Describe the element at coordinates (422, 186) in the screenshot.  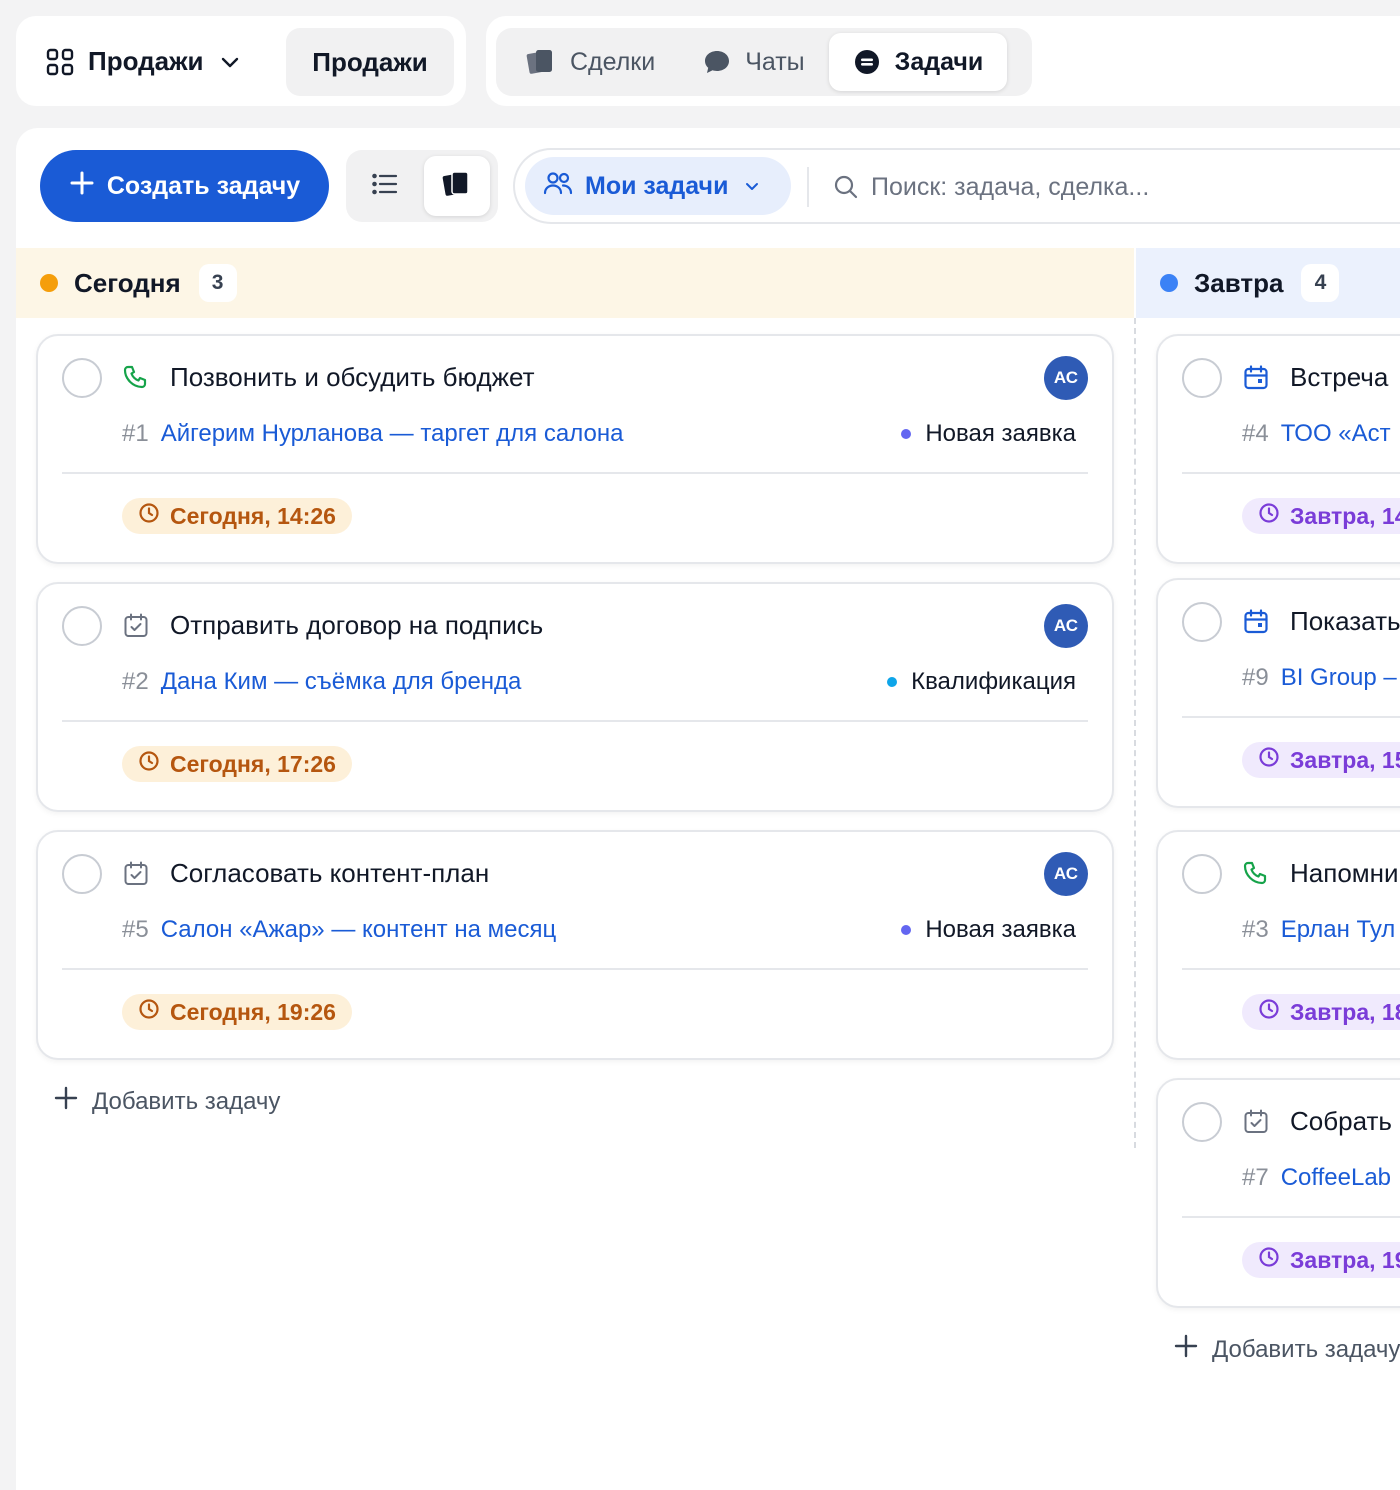
I see `view-toggle` at that location.